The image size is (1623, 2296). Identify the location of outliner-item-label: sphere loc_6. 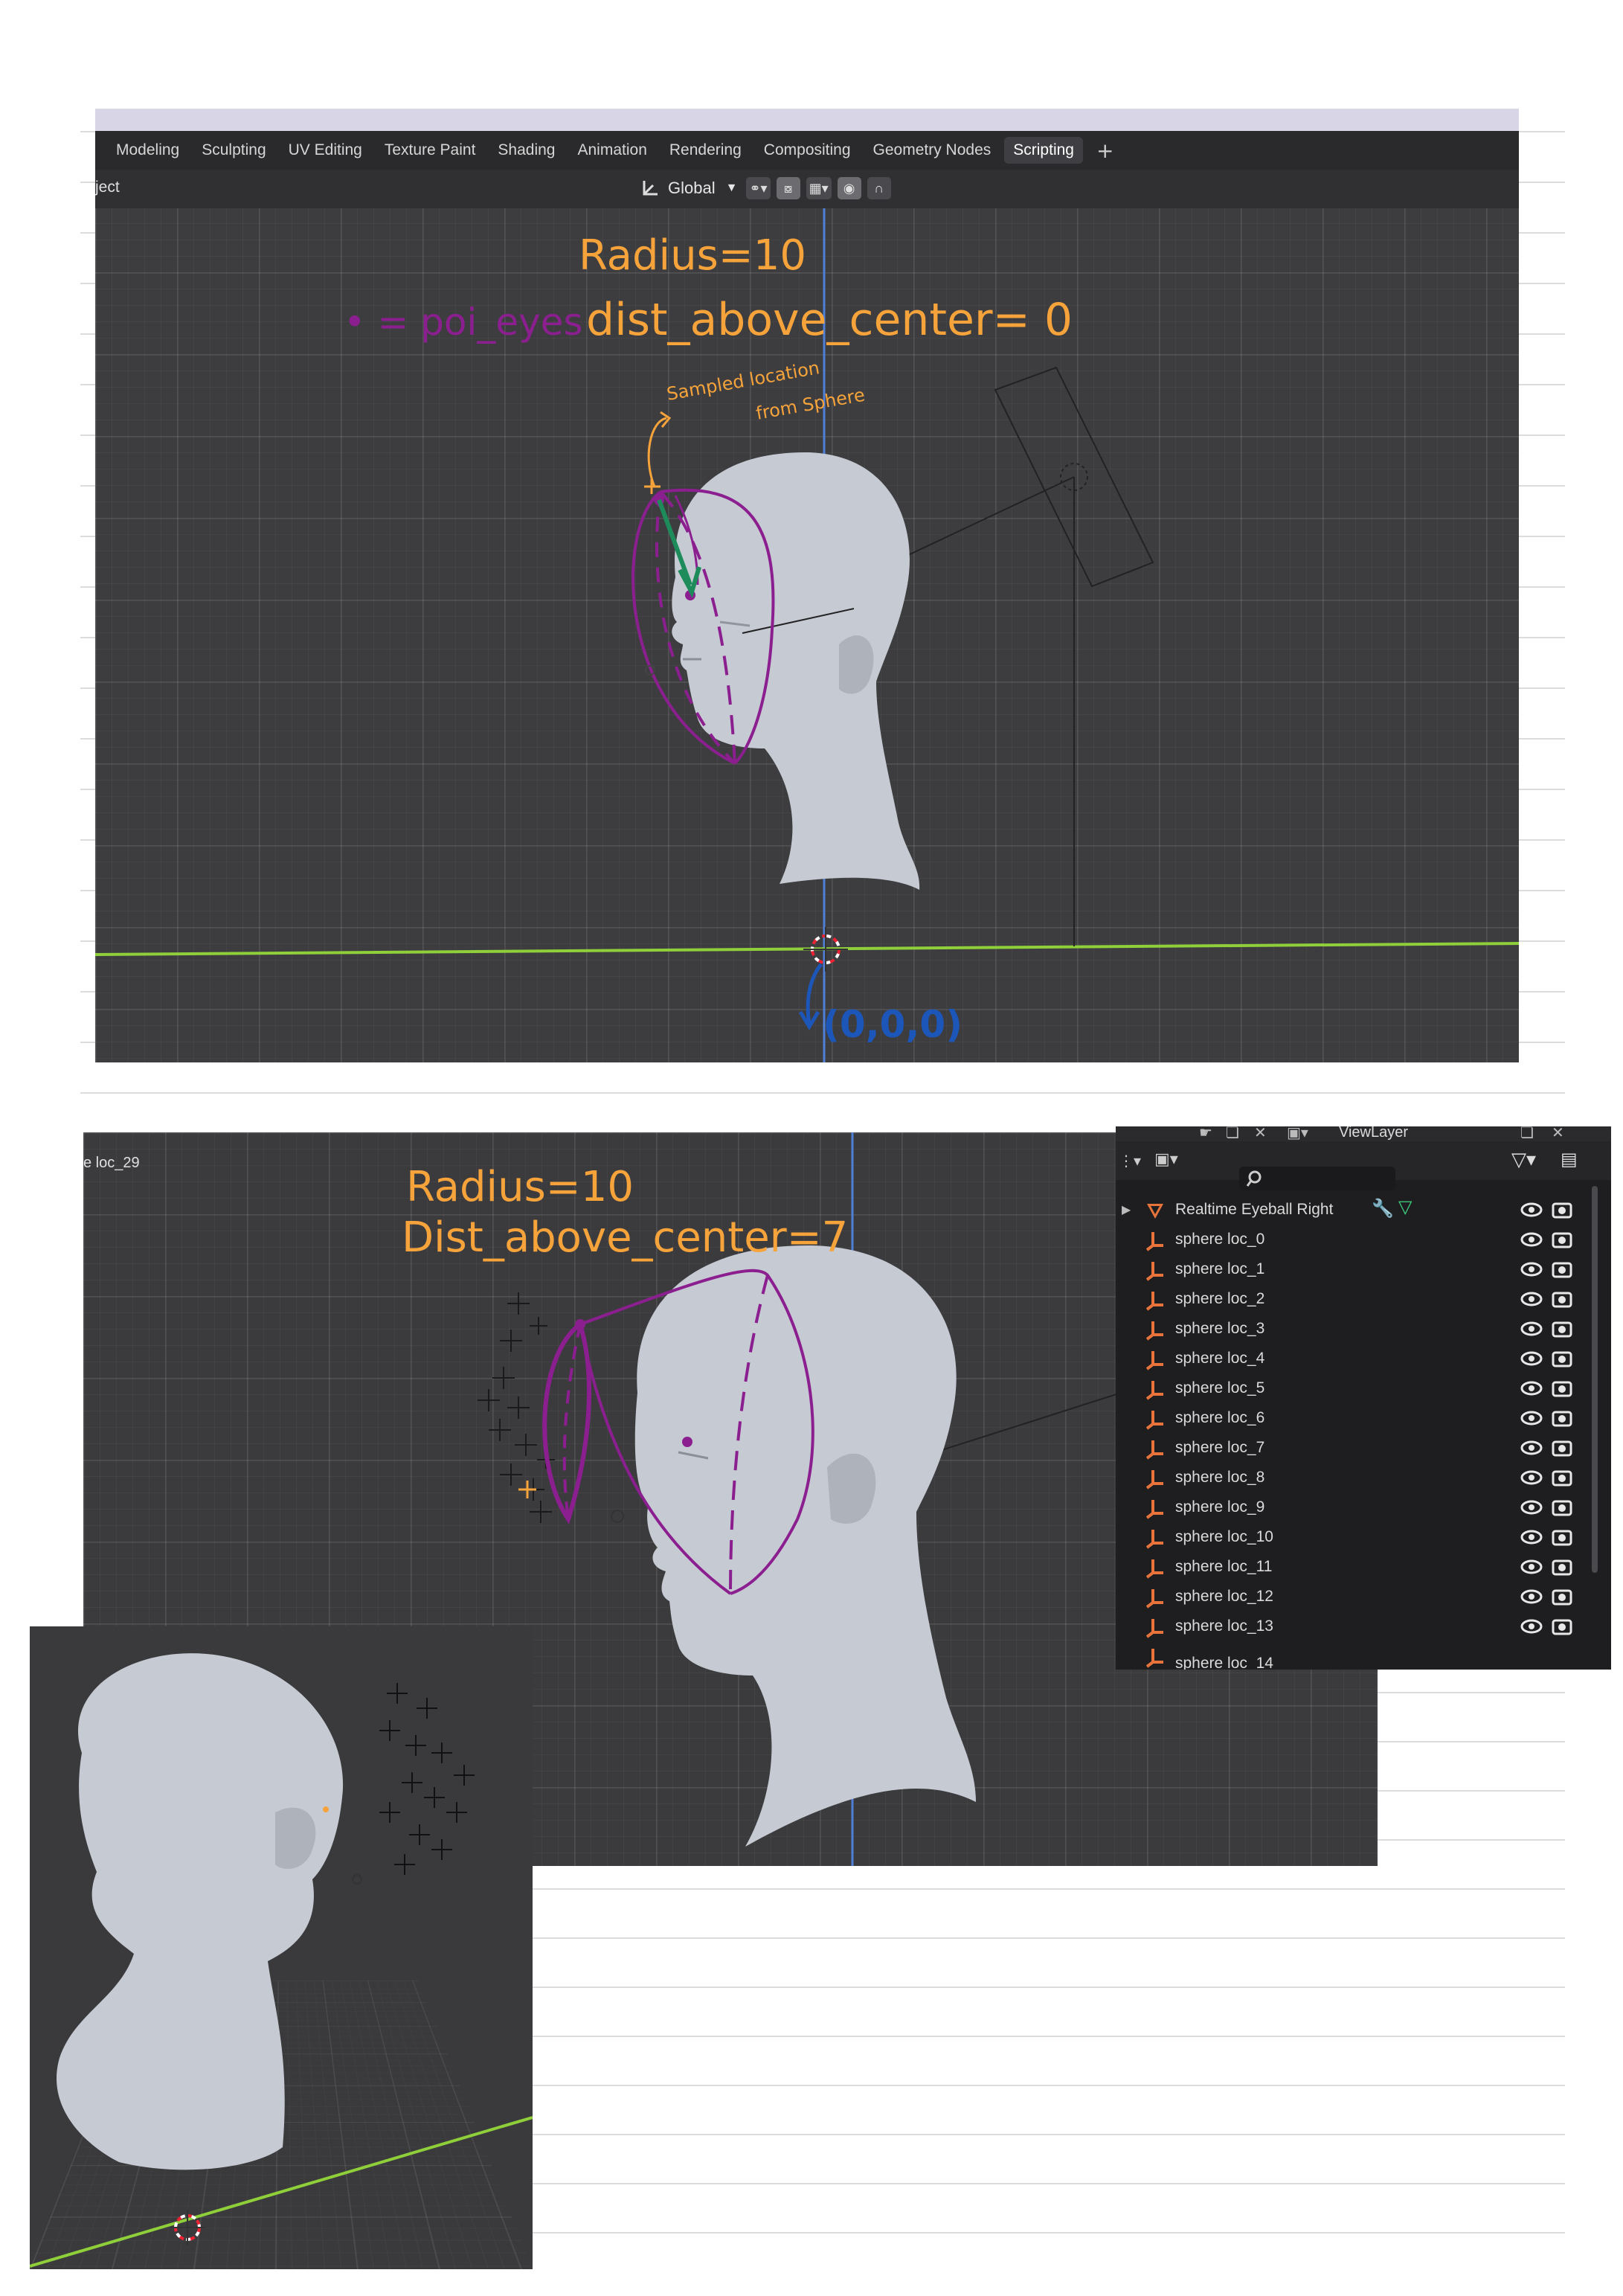
(1220, 1417).